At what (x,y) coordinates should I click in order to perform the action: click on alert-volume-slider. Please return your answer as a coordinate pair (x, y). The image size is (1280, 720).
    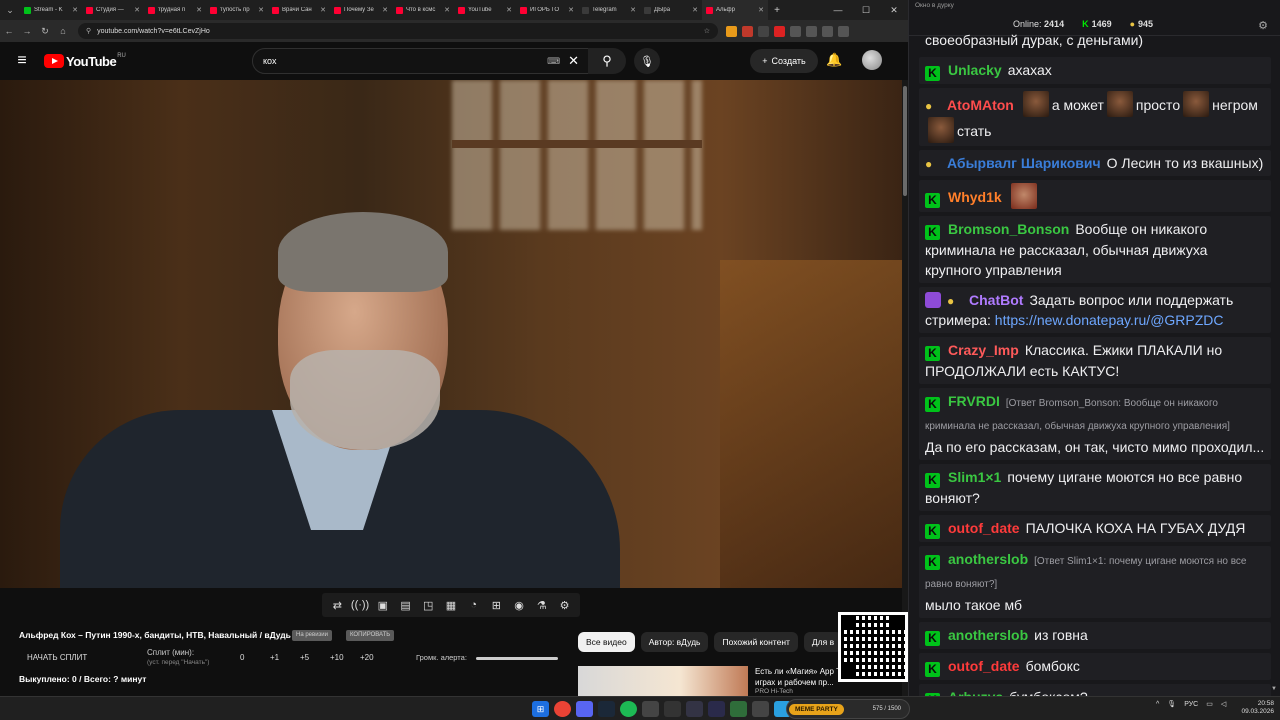
    Looking at the image, I should click on (517, 658).